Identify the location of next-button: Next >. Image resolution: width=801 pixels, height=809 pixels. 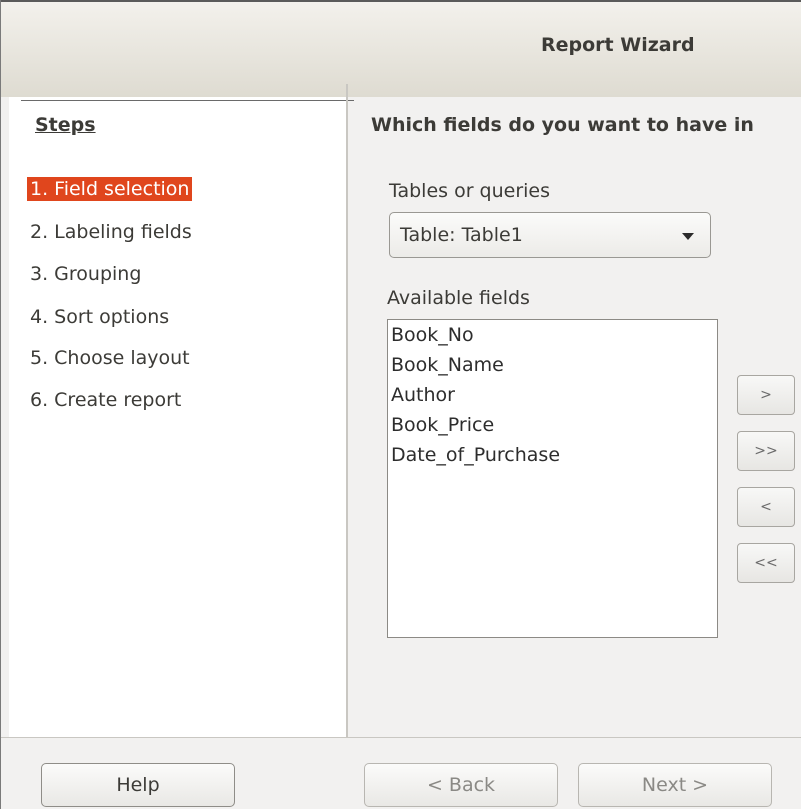
(675, 785).